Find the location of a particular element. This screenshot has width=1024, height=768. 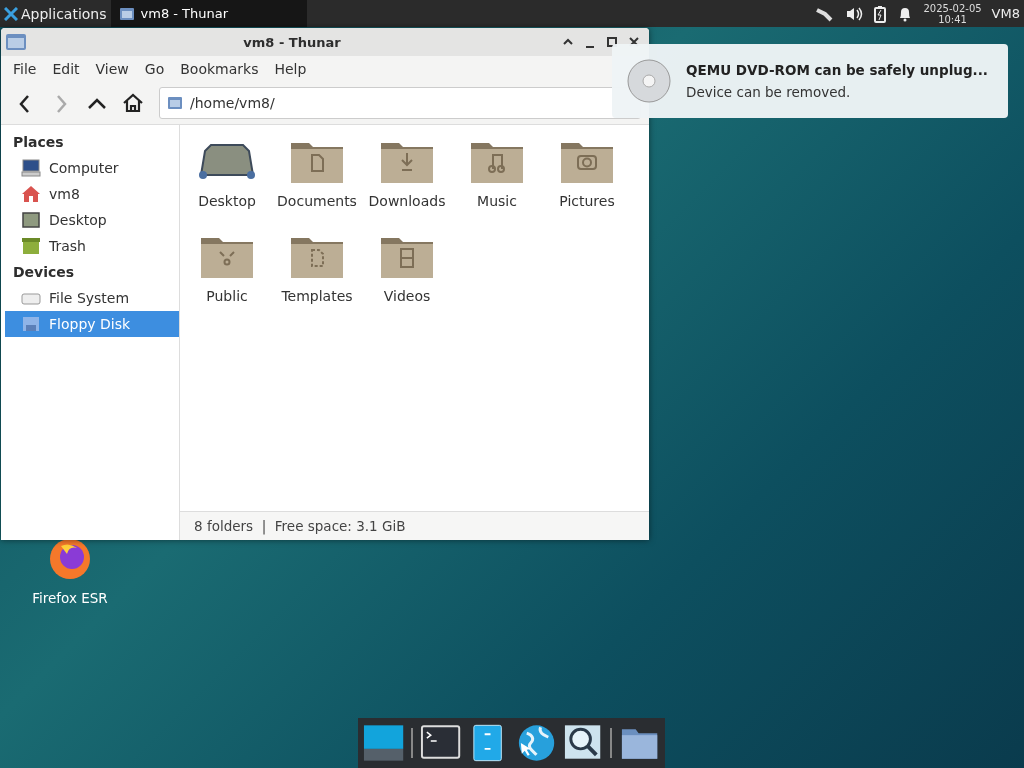

volume-icon is located at coordinates (854, 13).